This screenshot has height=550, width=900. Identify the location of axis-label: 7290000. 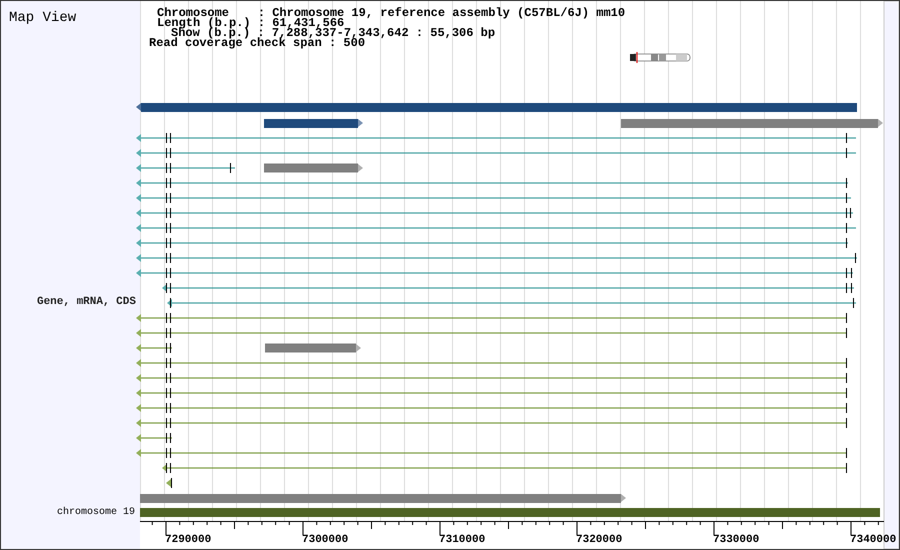
(188, 540).